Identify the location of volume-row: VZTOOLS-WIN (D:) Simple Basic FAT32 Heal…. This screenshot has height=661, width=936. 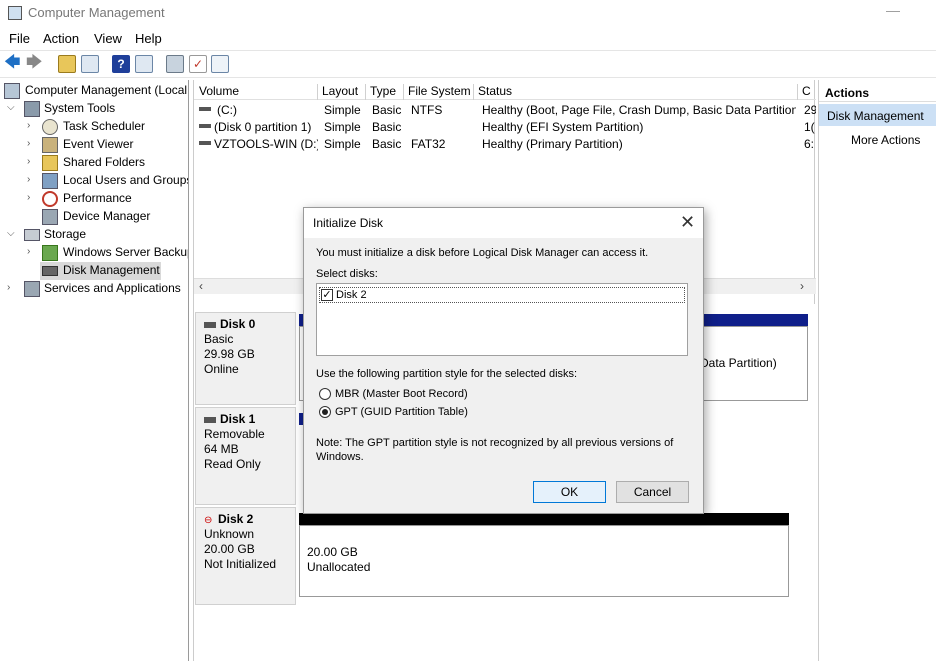
(505, 143).